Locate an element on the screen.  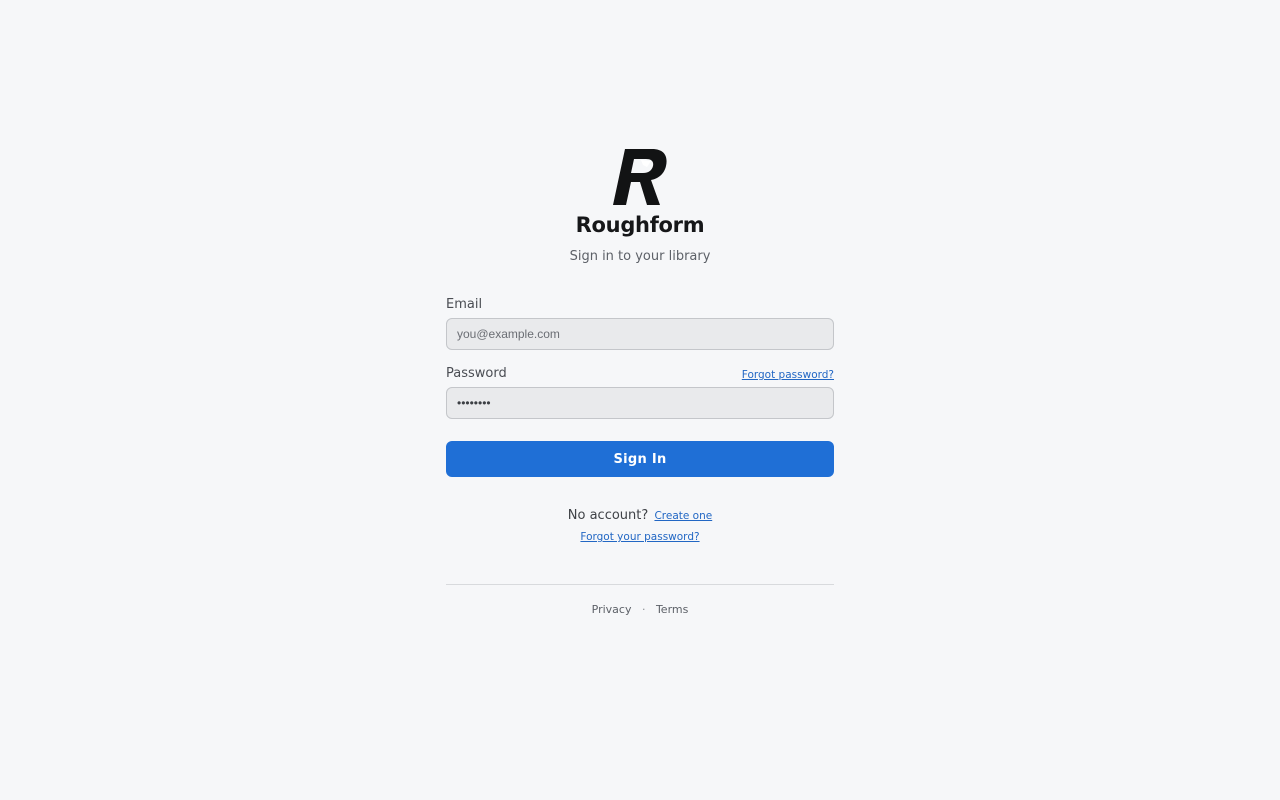
no-account-text: No account? is located at coordinates (608, 515).